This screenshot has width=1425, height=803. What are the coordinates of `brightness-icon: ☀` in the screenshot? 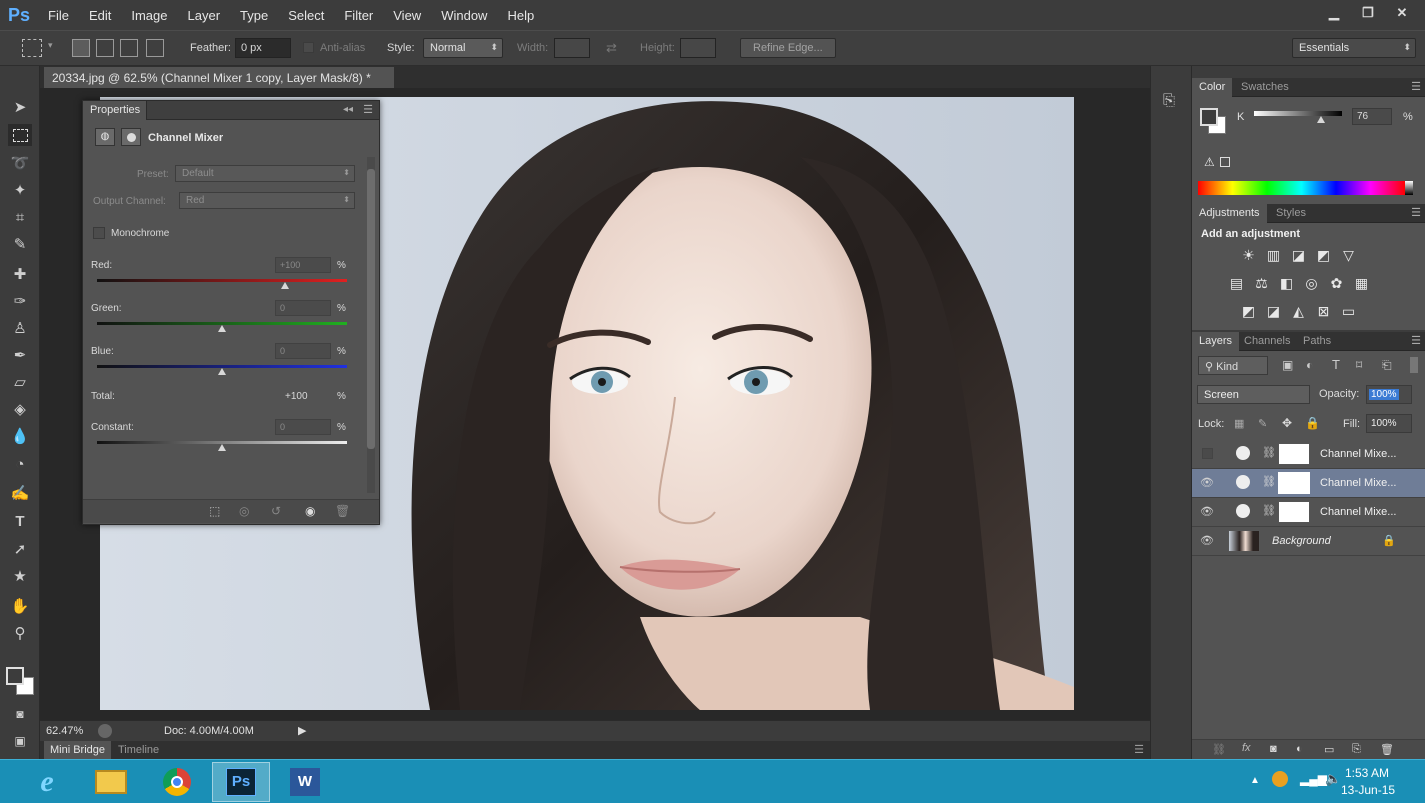 It's located at (1248, 255).